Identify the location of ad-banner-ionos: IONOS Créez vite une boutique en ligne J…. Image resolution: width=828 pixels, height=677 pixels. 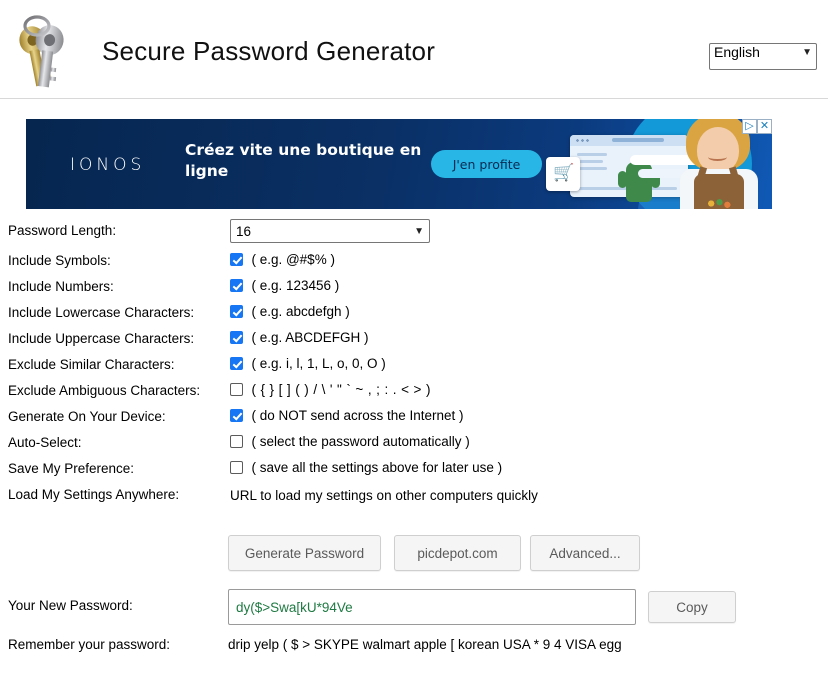
(399, 164).